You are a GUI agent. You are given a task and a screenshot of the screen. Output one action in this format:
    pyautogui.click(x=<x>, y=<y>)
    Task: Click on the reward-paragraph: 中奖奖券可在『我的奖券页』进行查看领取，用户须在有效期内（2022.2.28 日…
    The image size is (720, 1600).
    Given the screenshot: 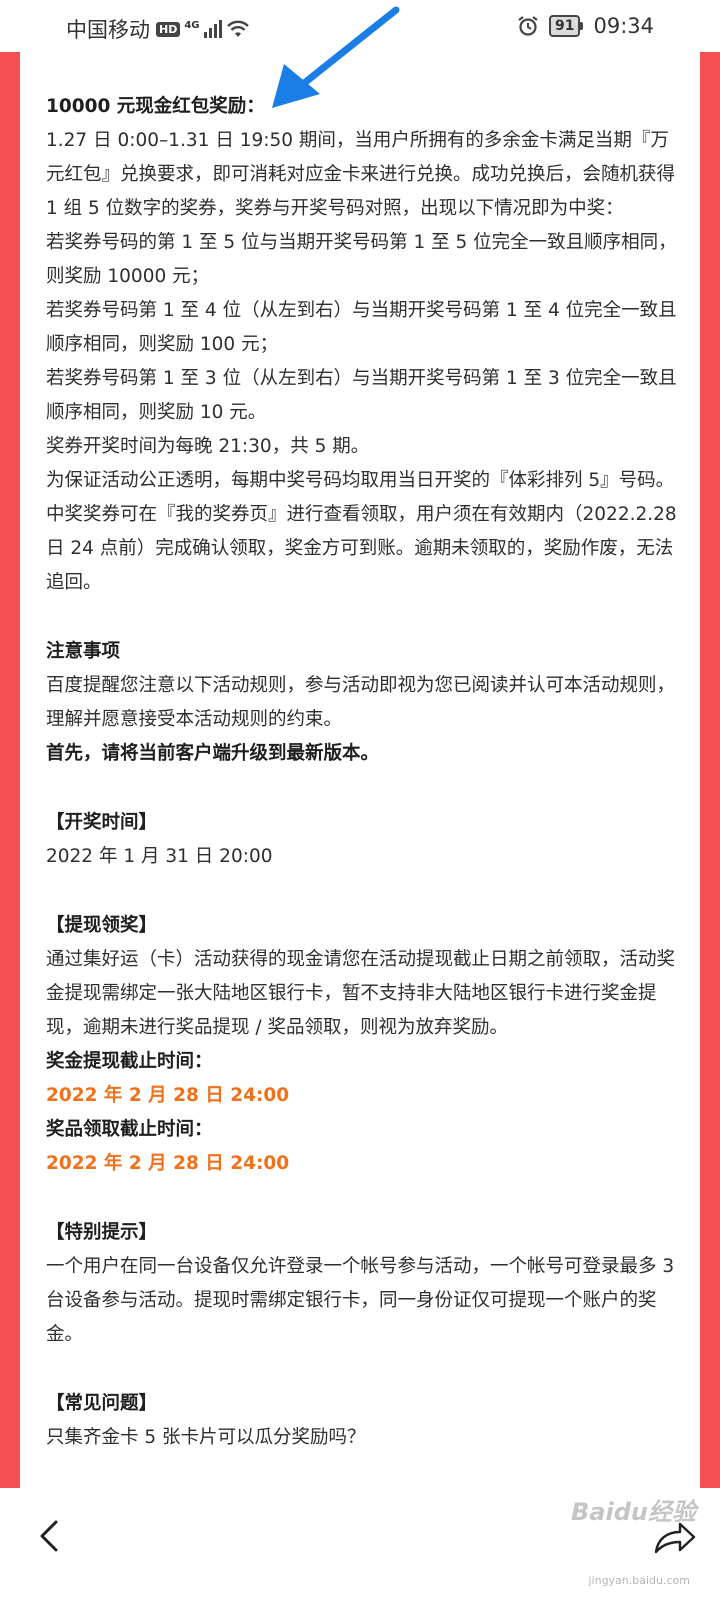 What is the action you would take?
    pyautogui.click(x=361, y=548)
    